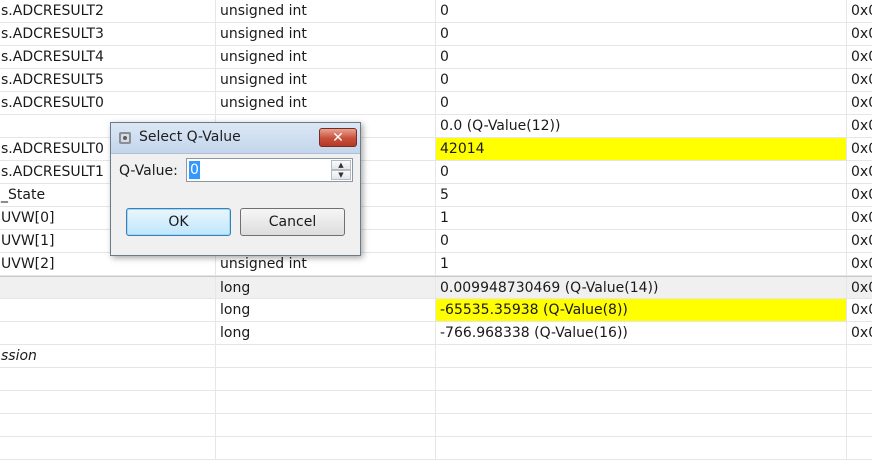 The width and height of the screenshot is (872, 460). What do you see at coordinates (640, 288) in the screenshot?
I see `value-cell: 0.009948730469 (Q-Value(14))` at bounding box center [640, 288].